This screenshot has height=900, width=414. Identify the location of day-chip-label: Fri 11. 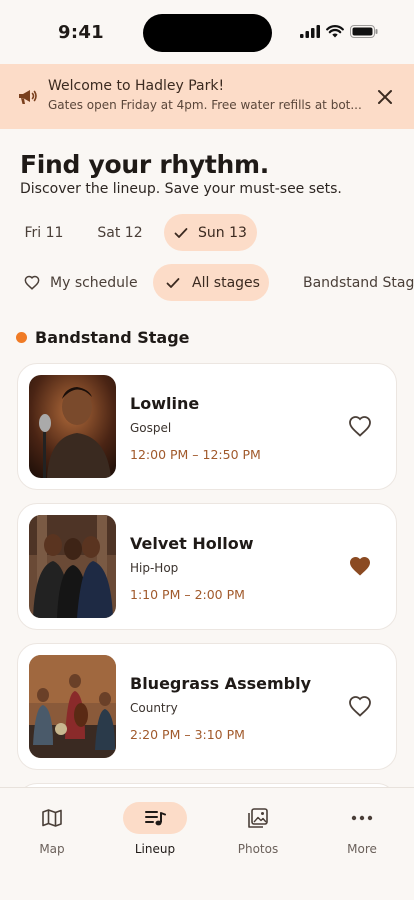
(44, 232).